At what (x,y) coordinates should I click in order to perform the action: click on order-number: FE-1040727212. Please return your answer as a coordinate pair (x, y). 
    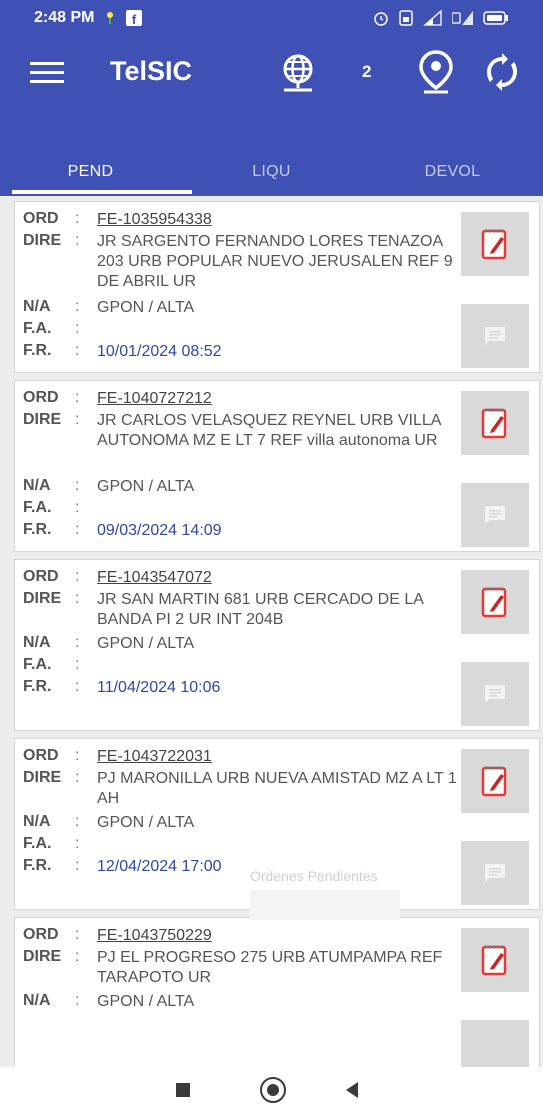
    Looking at the image, I should click on (282, 399).